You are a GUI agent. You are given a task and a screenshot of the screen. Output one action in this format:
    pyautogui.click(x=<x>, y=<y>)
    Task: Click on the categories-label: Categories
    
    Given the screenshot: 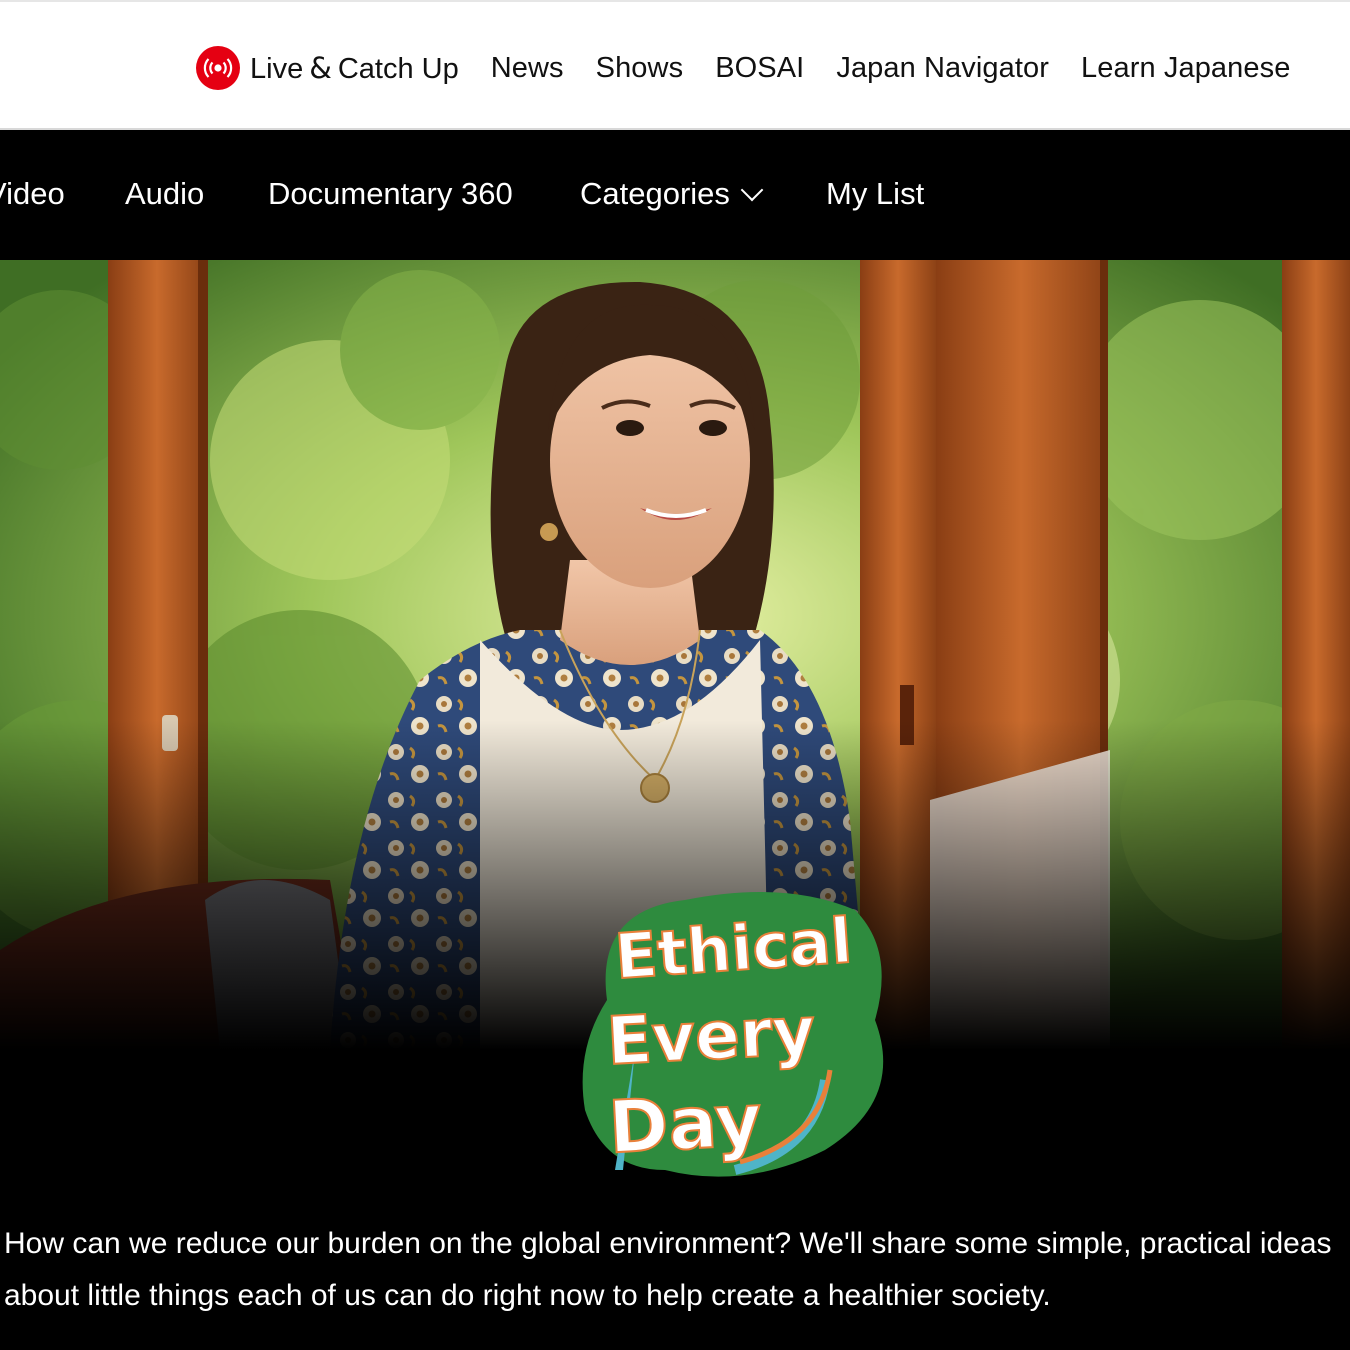 What is the action you would take?
    pyautogui.click(x=655, y=193)
    